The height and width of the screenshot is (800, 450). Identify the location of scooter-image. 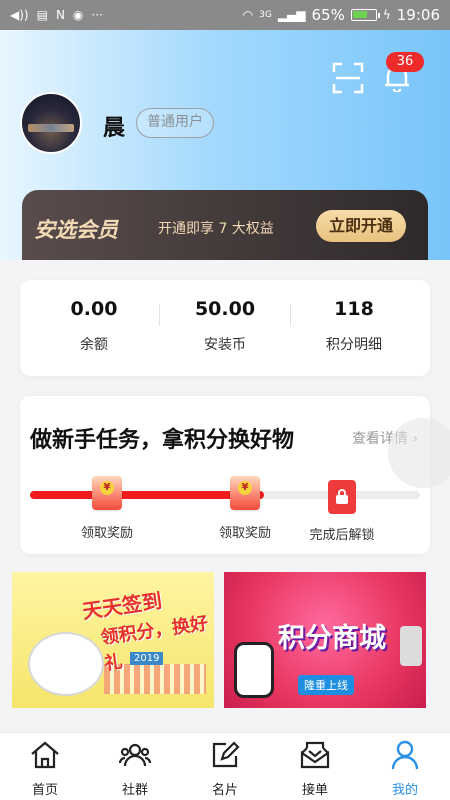
(254, 670).